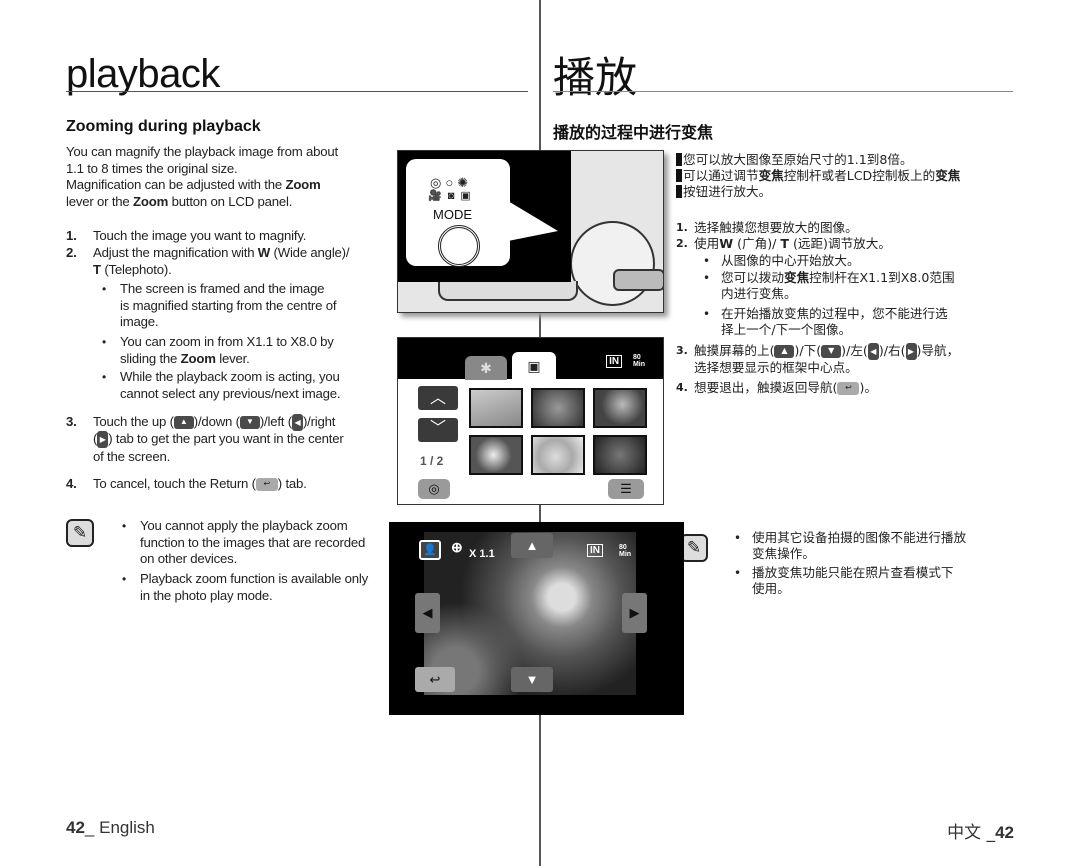 This screenshot has height=866, width=1080. What do you see at coordinates (734, 350) in the screenshot?
I see `text: 触摸屏幕的上(` at bounding box center [734, 350].